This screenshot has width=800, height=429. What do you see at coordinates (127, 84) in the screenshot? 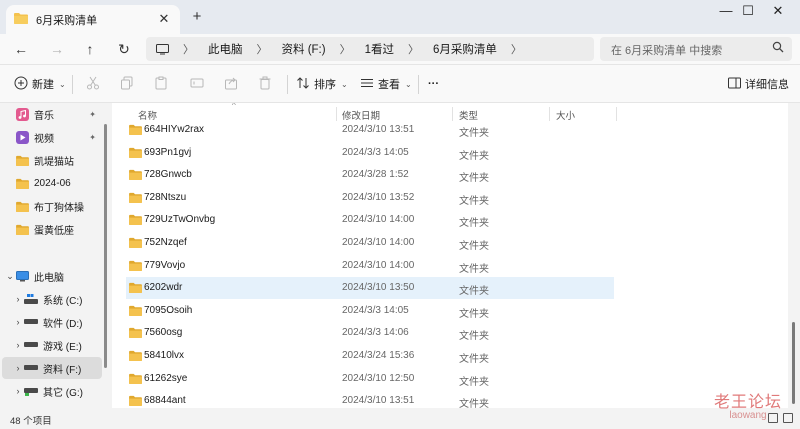
I see `copy-button` at bounding box center [127, 84].